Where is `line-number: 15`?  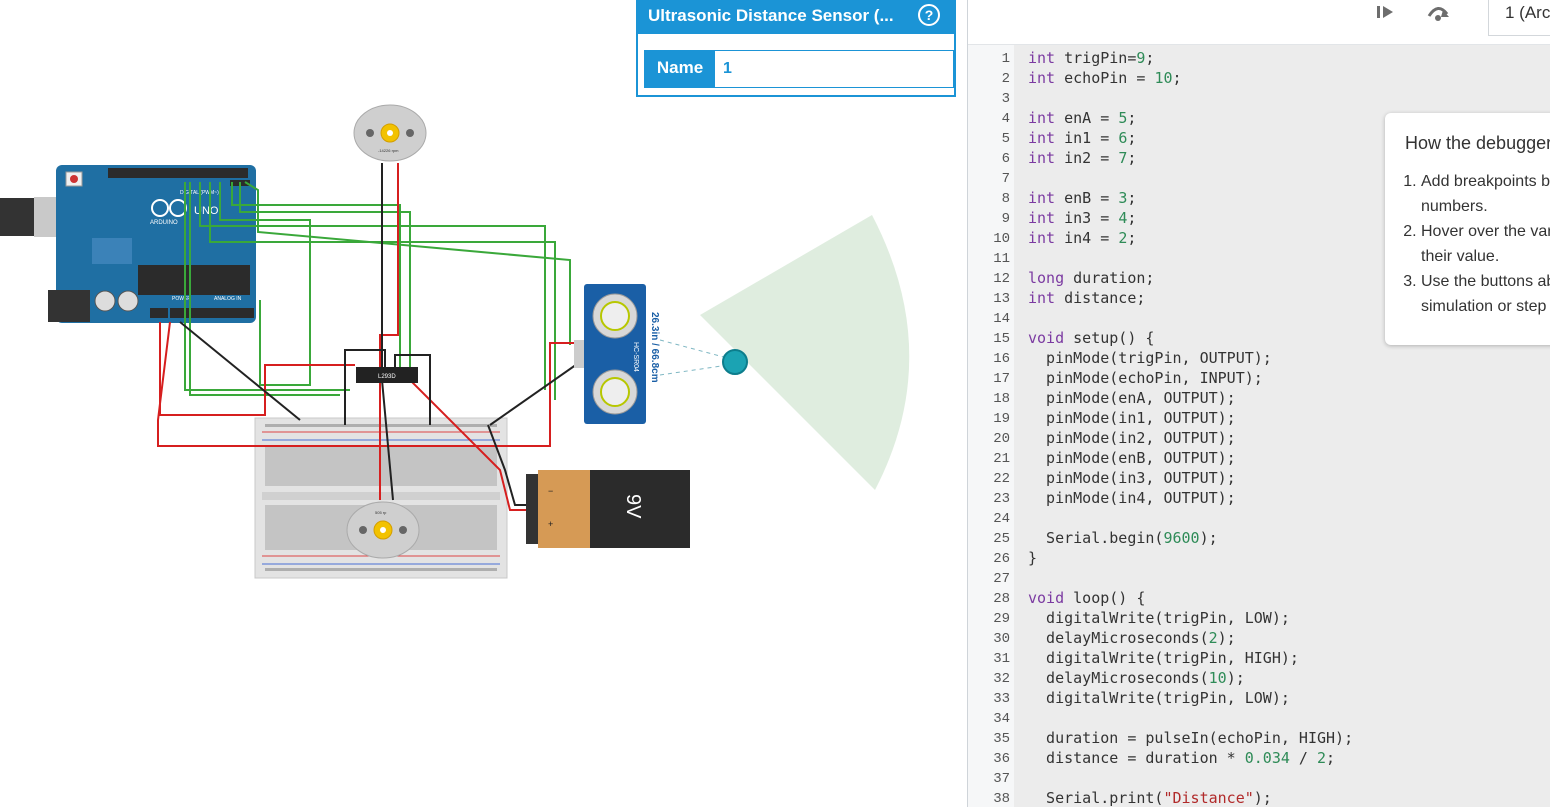 line-number: 15 is located at coordinates (1001, 339).